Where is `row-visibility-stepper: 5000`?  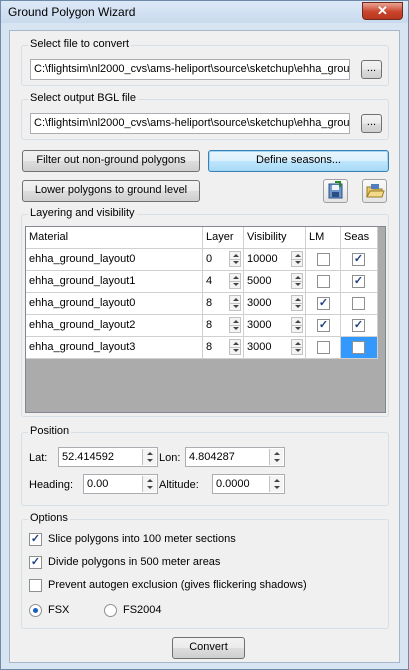
row-visibility-stepper: 5000 is located at coordinates (275, 282).